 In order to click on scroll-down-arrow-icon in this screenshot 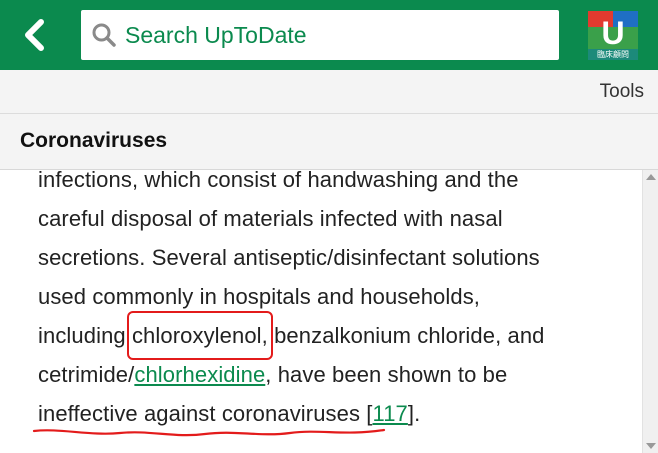, I will do `click(651, 446)`.